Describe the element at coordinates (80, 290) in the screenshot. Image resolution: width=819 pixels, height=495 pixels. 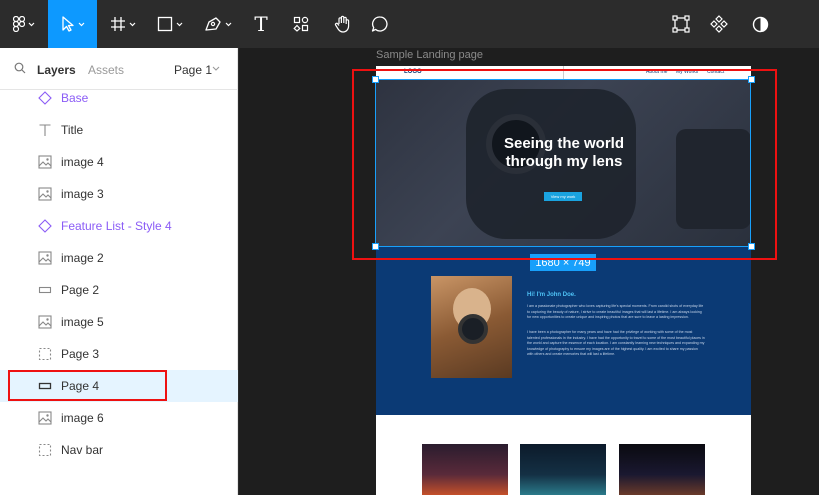
I see `layer-label: Page 2` at that location.